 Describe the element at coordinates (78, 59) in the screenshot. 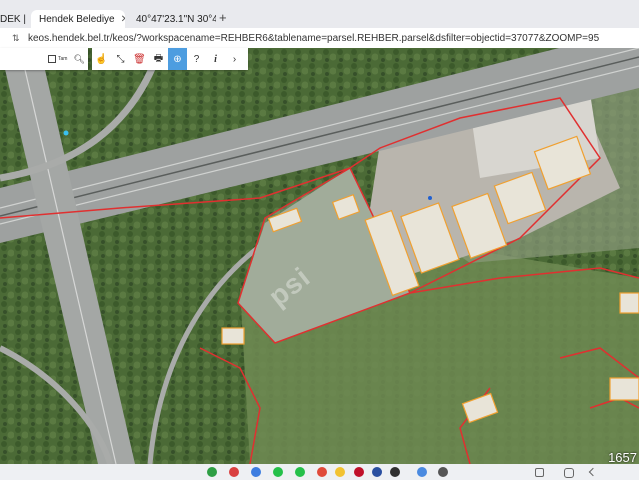

I see `search-icon: 🔍︎` at that location.